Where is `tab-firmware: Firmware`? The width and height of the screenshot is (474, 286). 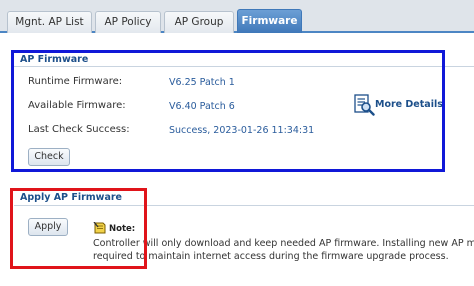 tab-firmware: Firmware is located at coordinates (269, 21).